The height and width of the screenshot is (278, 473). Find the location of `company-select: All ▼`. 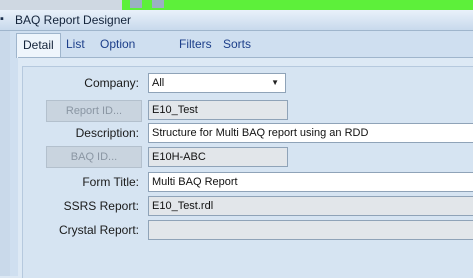

company-select: All ▼ is located at coordinates (217, 83).